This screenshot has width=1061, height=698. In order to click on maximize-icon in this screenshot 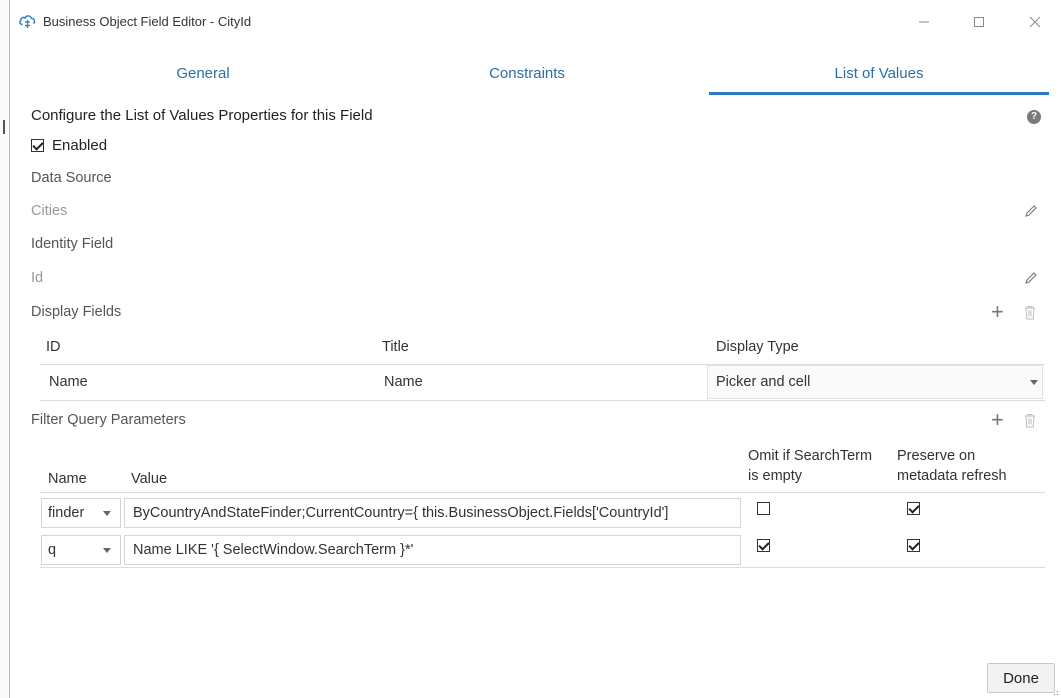, I will do `click(979, 22)`.